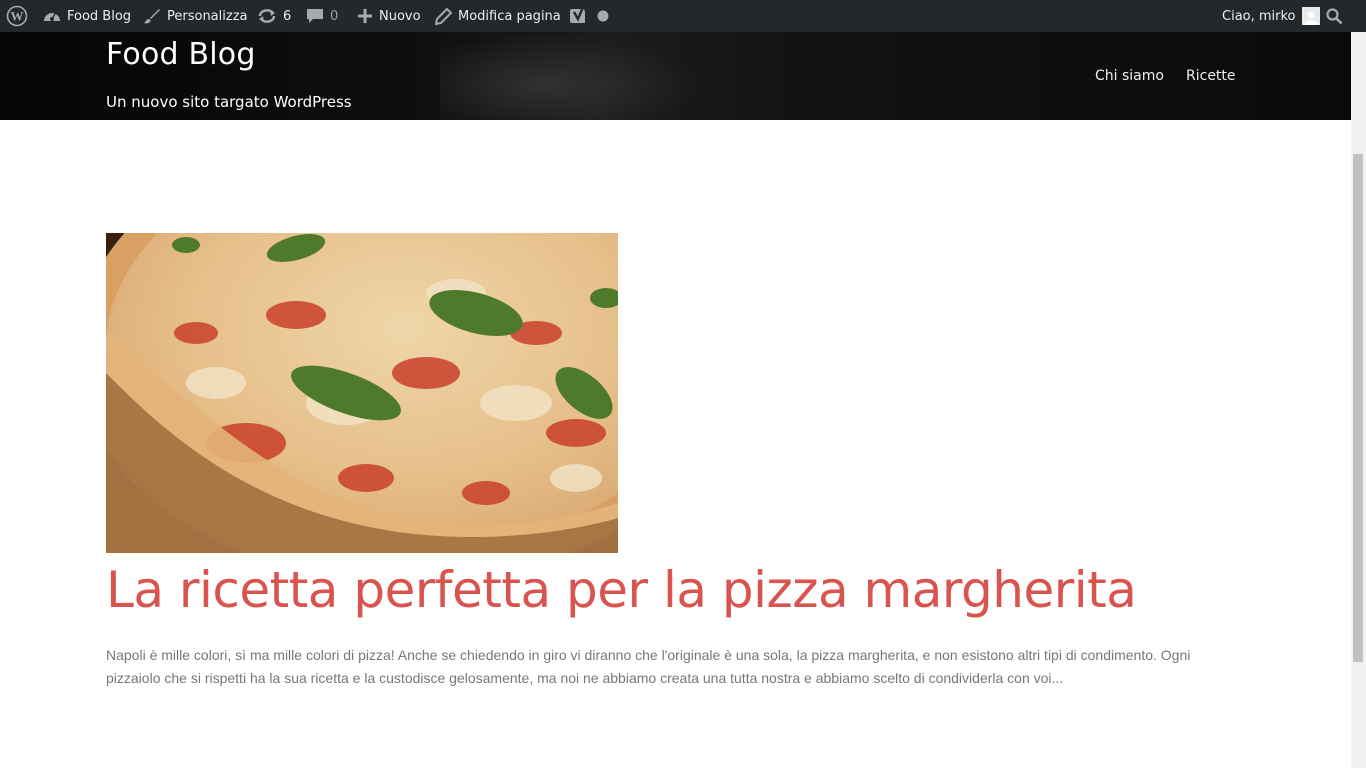 The width and height of the screenshot is (1366, 768). Describe the element at coordinates (1358, 408) in the screenshot. I see `scrollbar-thumb` at that location.